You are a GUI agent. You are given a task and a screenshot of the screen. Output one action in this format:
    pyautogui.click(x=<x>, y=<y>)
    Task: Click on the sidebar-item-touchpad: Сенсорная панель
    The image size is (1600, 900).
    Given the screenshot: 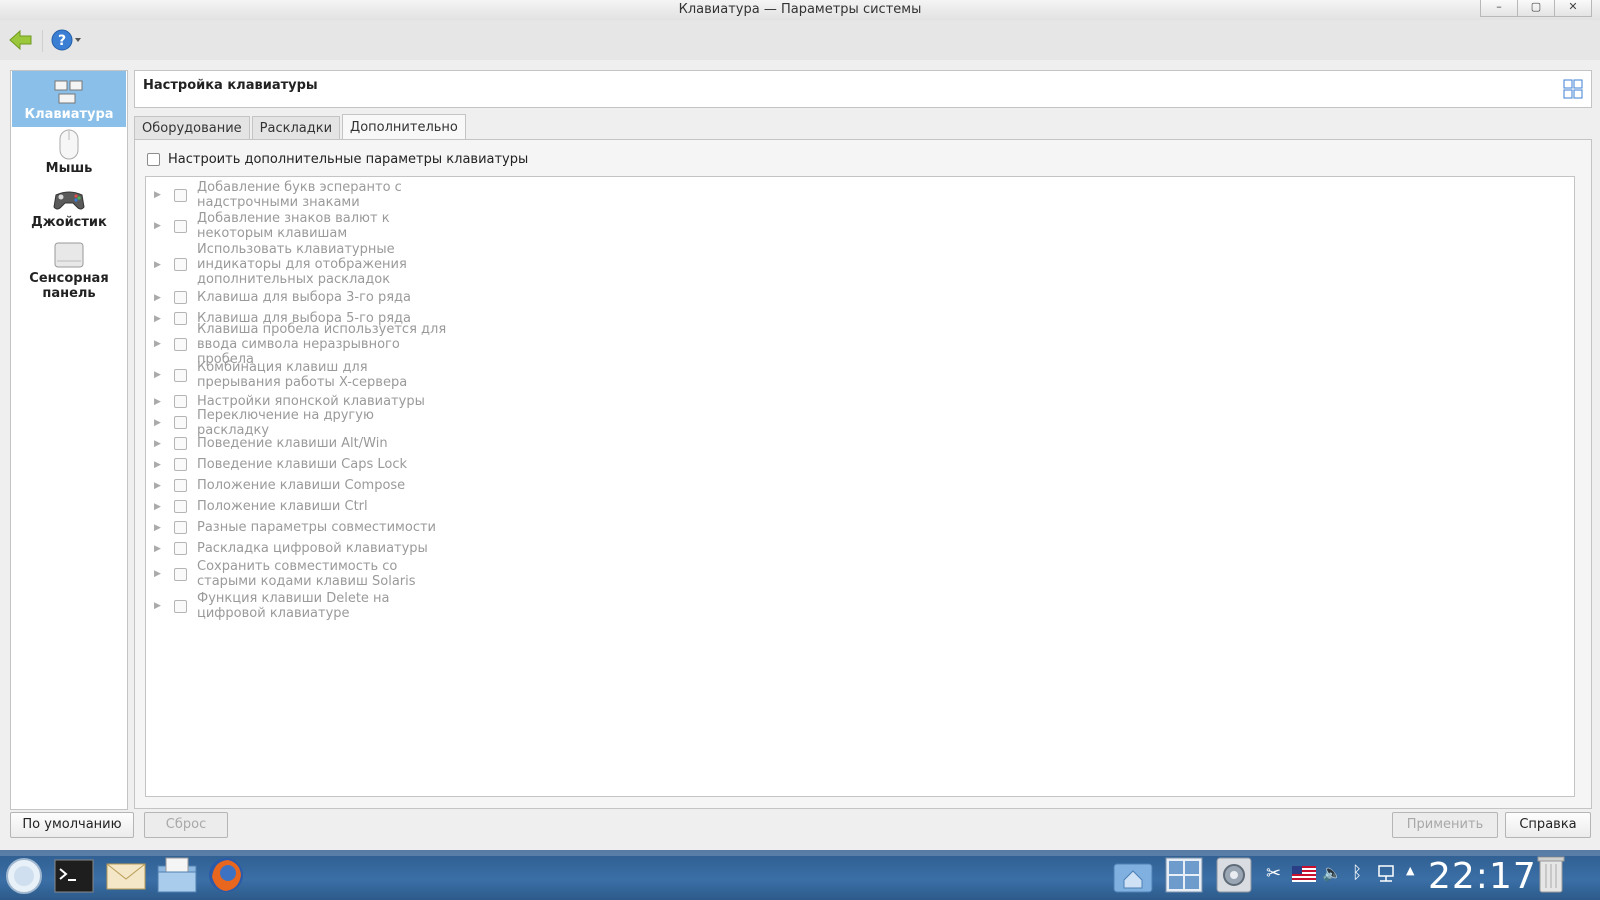 What is the action you would take?
    pyautogui.click(x=69, y=276)
    